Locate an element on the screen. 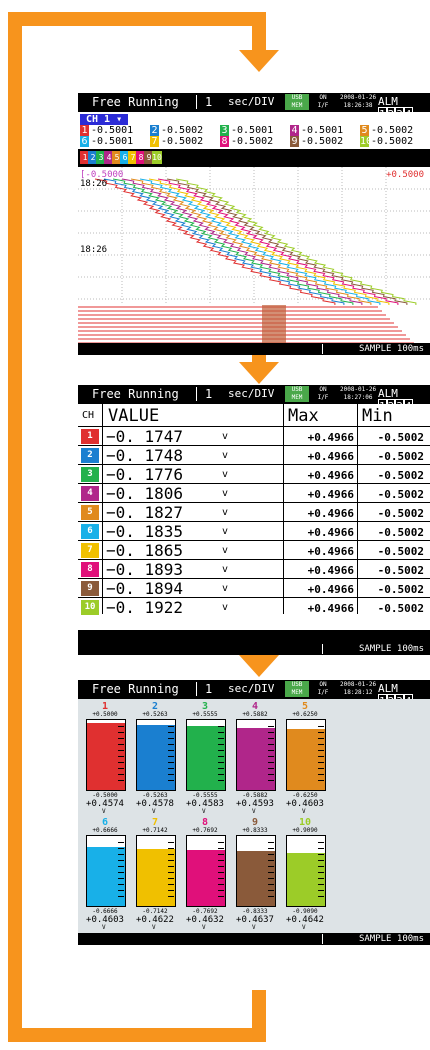 The height and width of the screenshot is (1050, 430). col-ch-header: CH is located at coordinates (88, 415).